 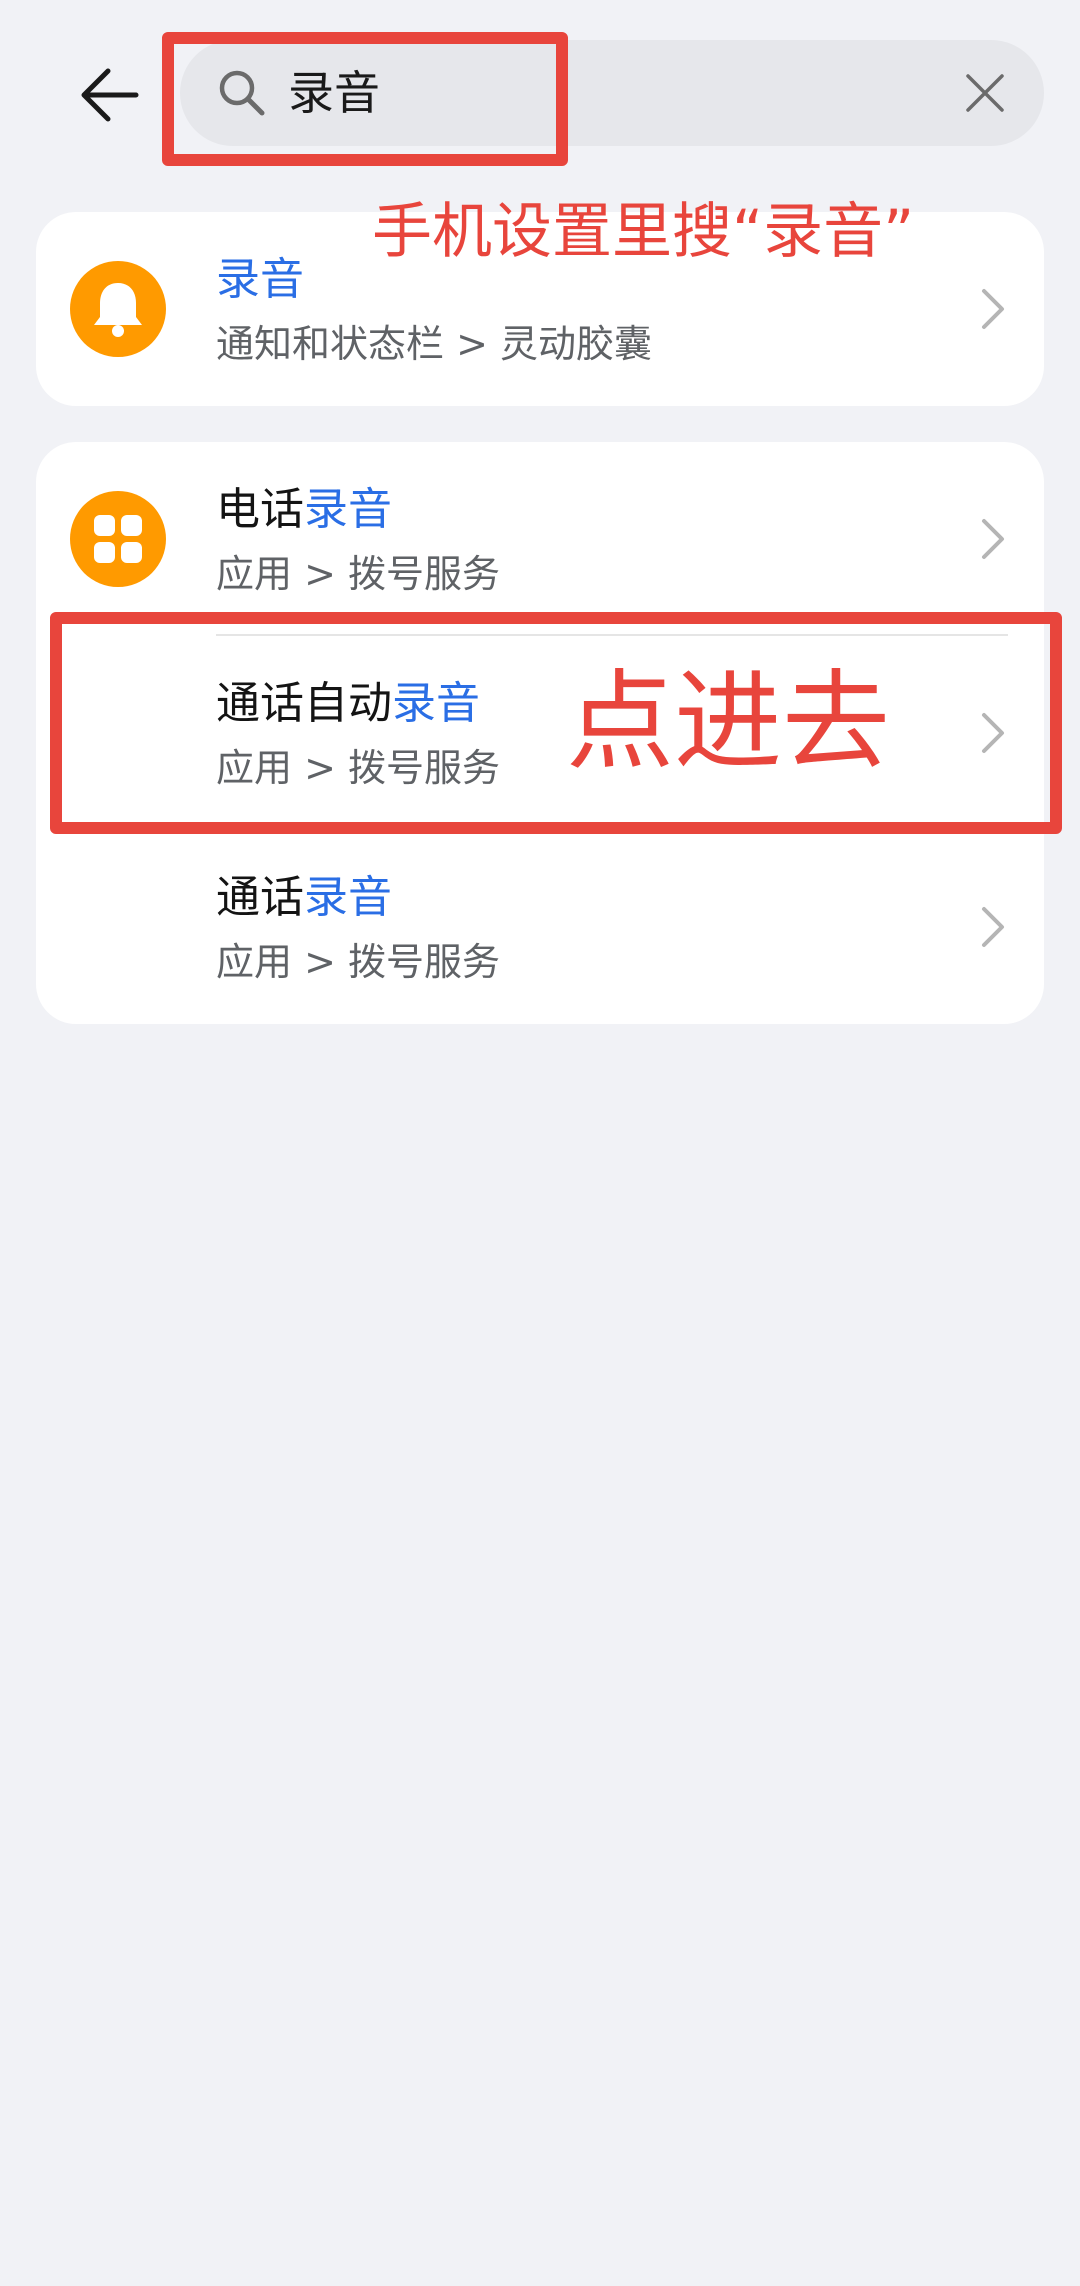 What do you see at coordinates (365, 99) in the screenshot?
I see `annotation-box-search` at bounding box center [365, 99].